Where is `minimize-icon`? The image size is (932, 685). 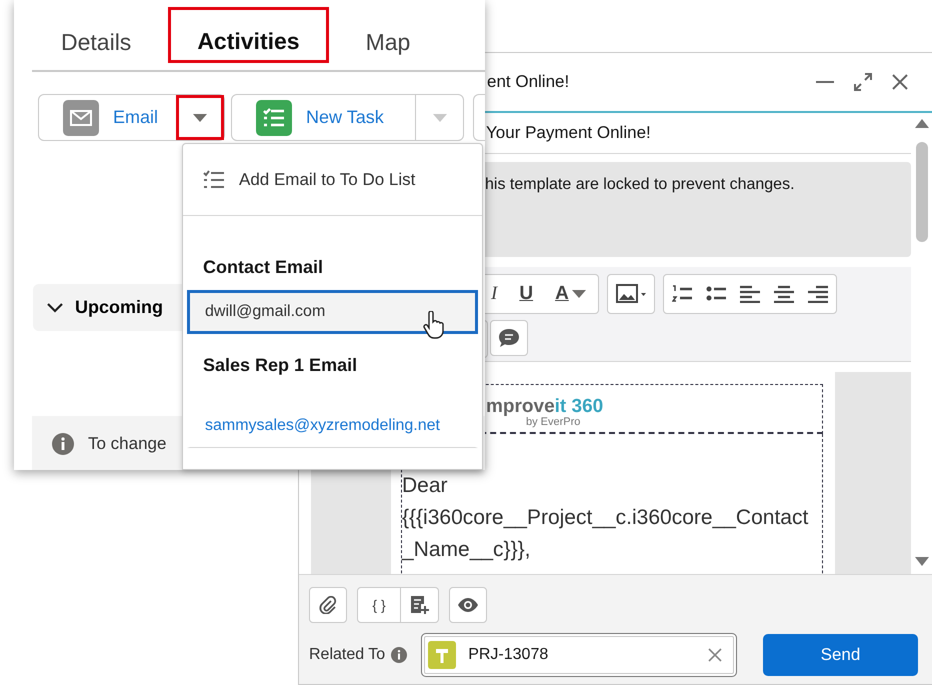
minimize-icon is located at coordinates (825, 82).